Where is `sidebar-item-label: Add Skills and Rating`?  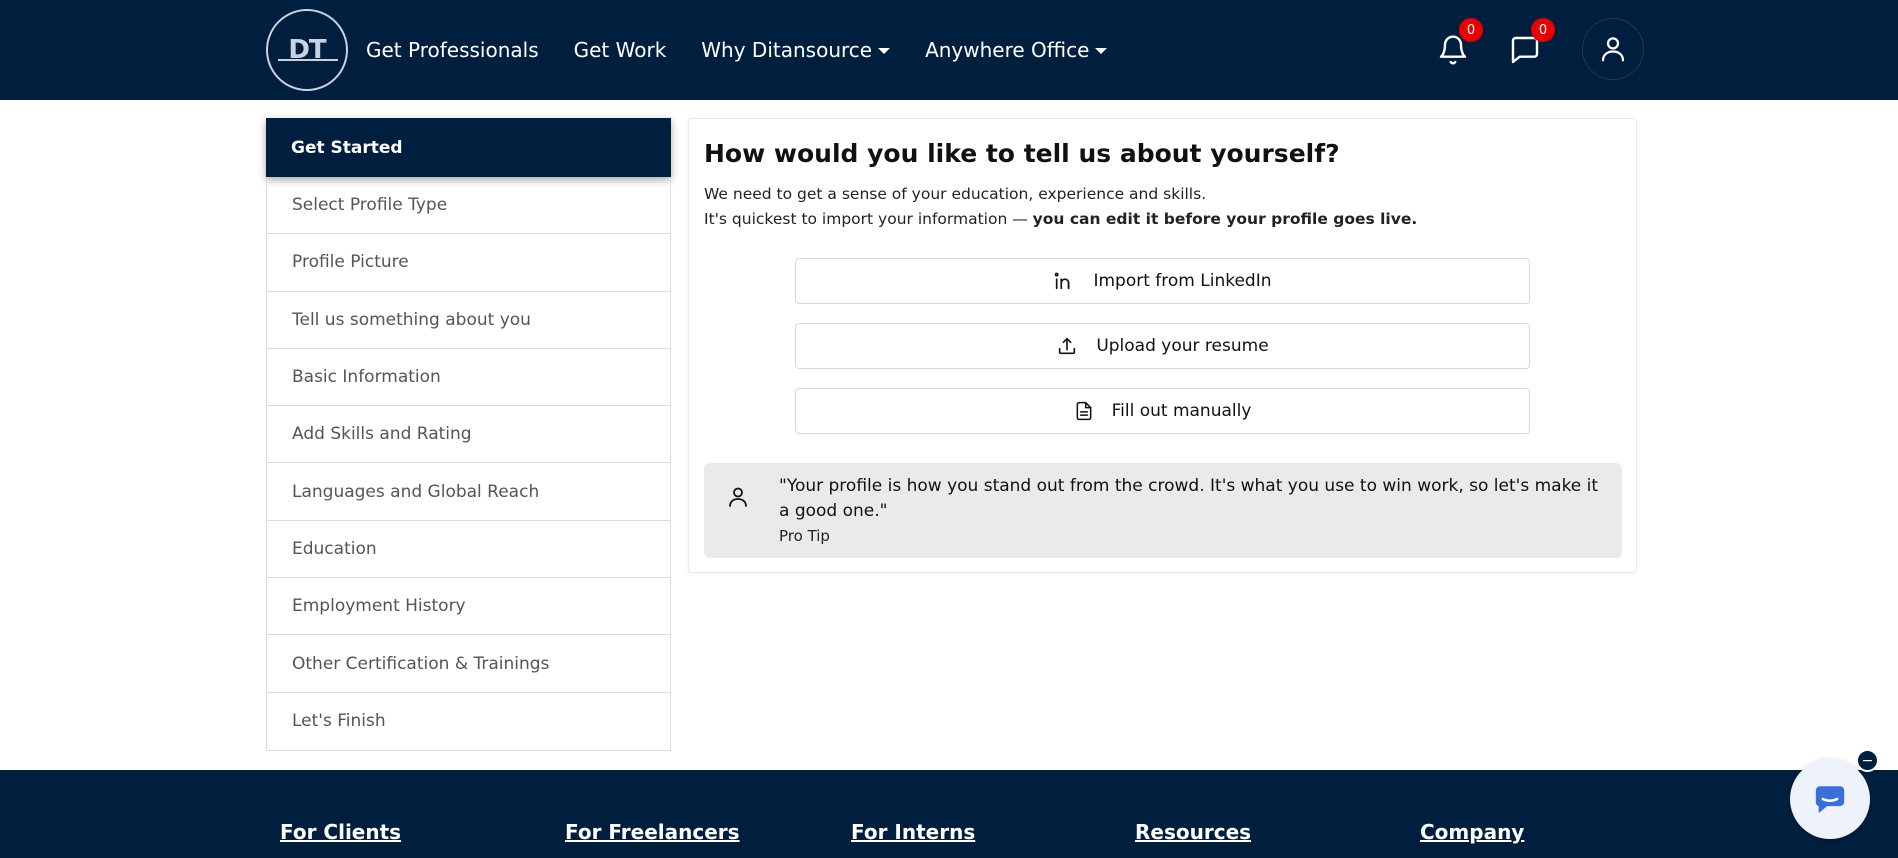
sidebar-item-label: Add Skills and Rating is located at coordinates (382, 434).